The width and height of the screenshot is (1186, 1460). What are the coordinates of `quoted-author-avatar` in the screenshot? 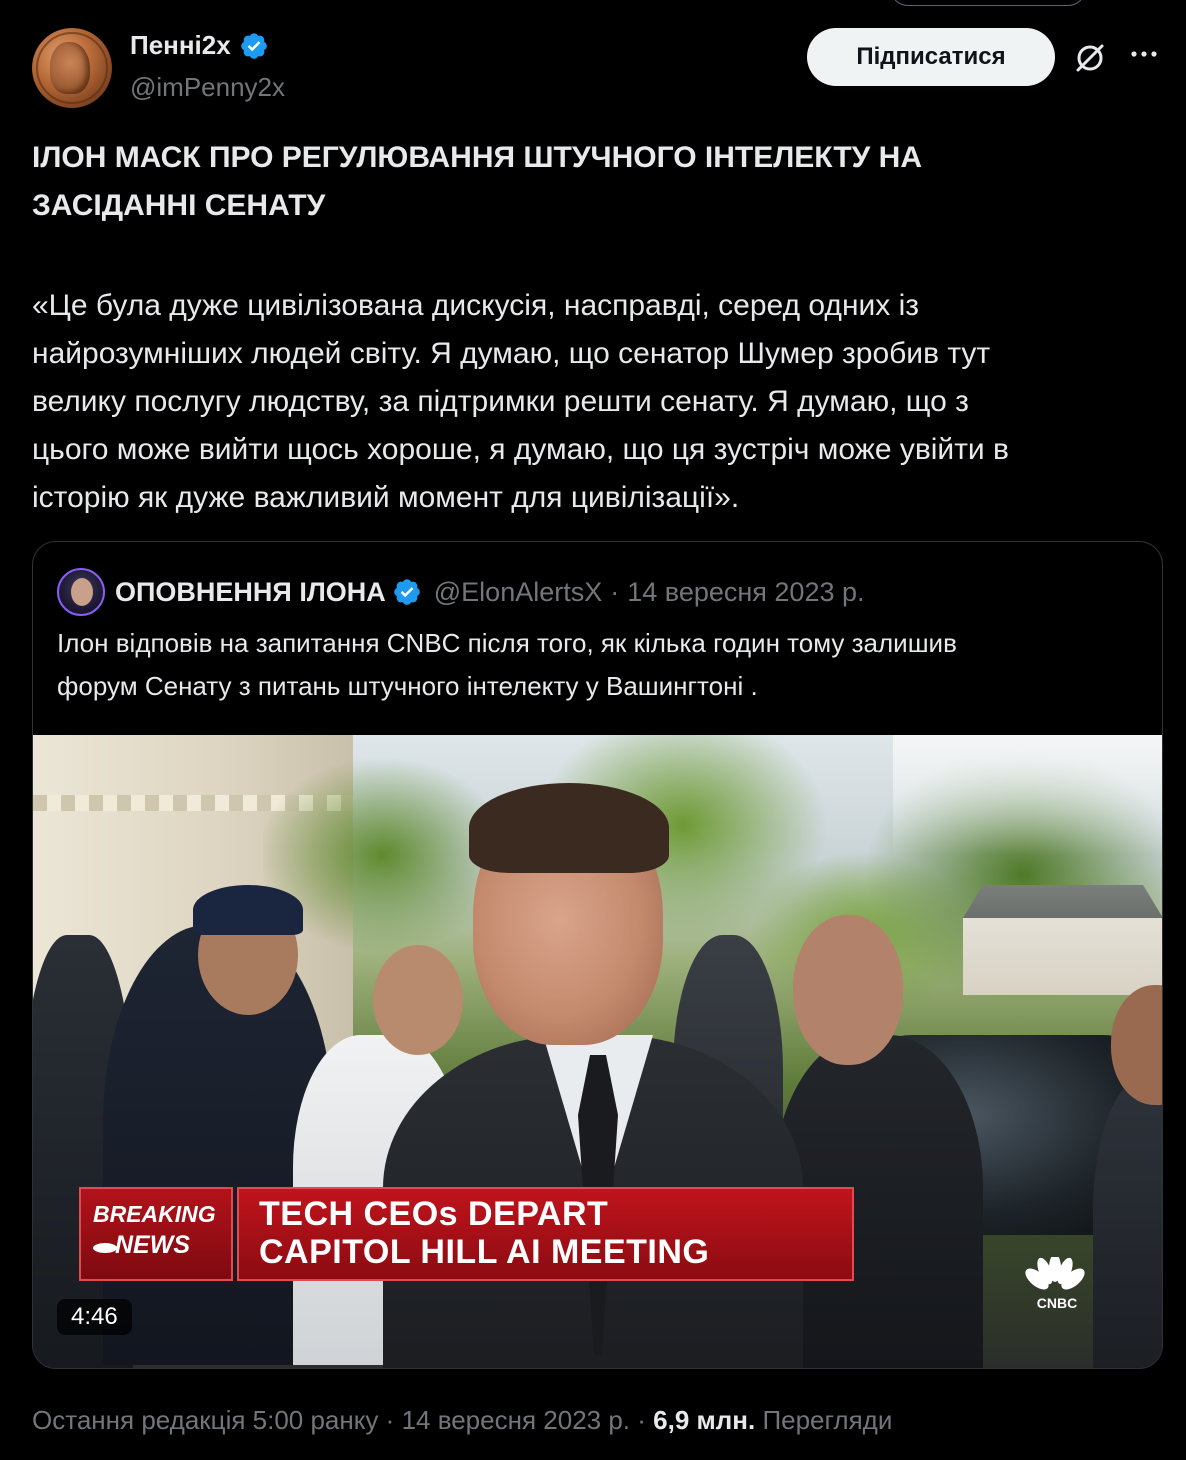 It's located at (81, 592).